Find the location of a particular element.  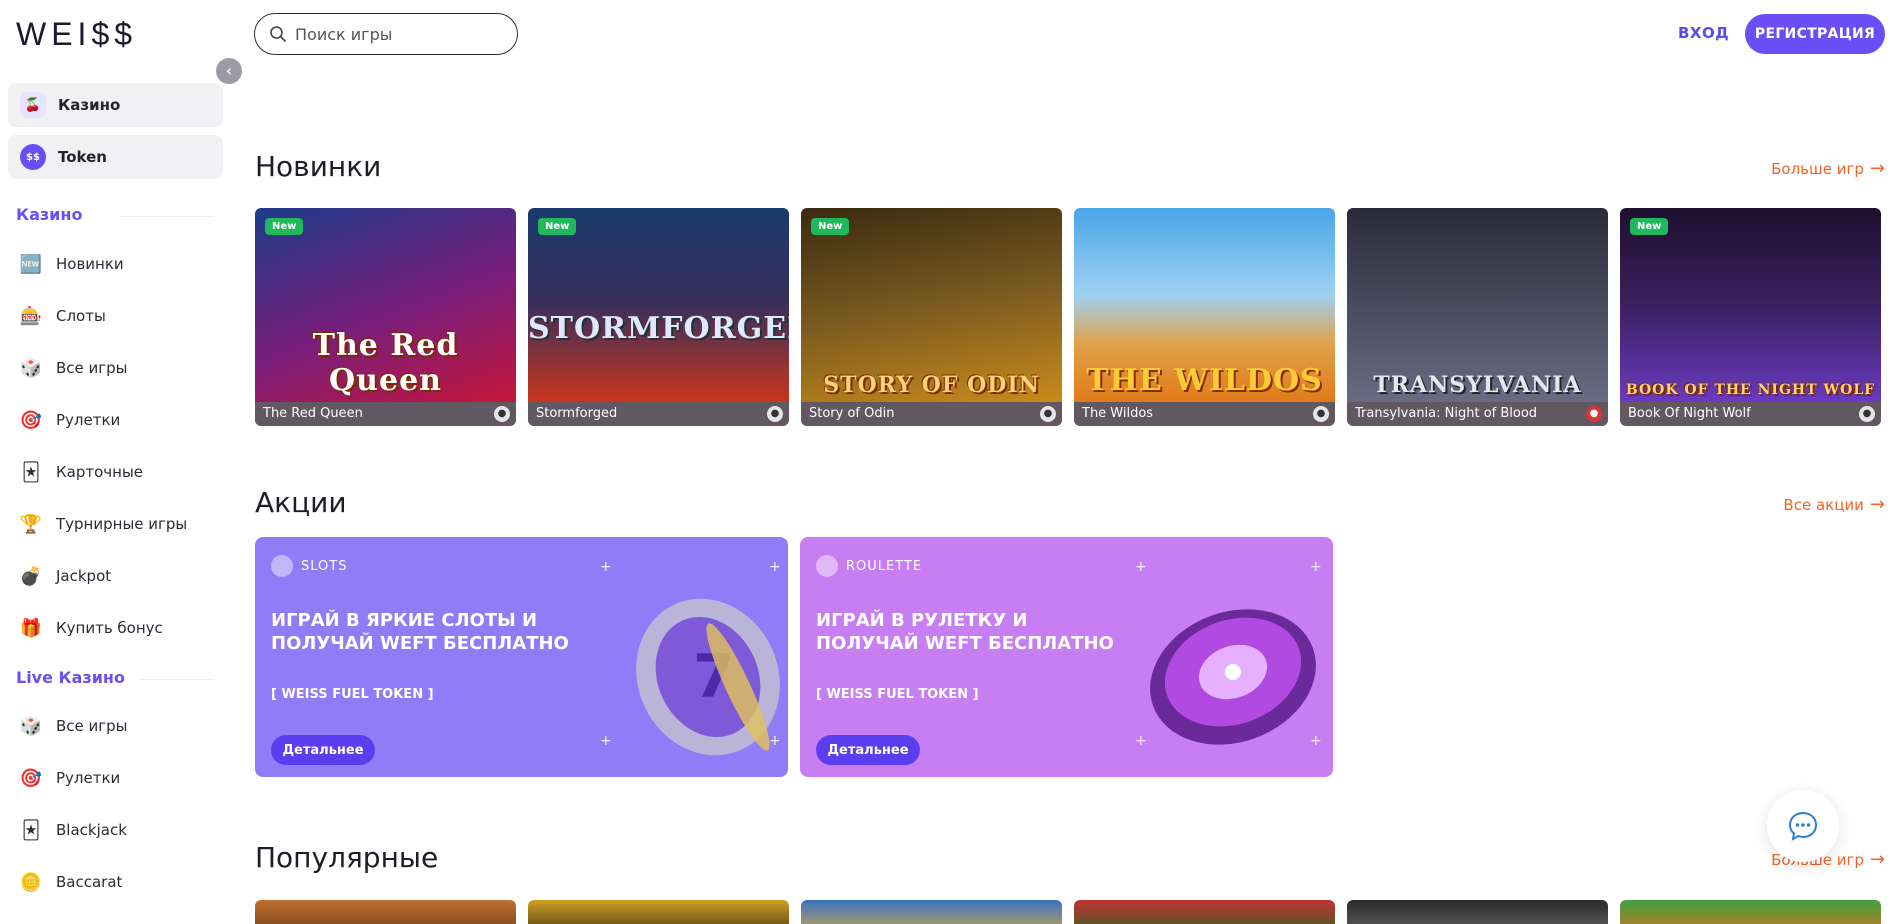

section-divider is located at coordinates (167, 216).